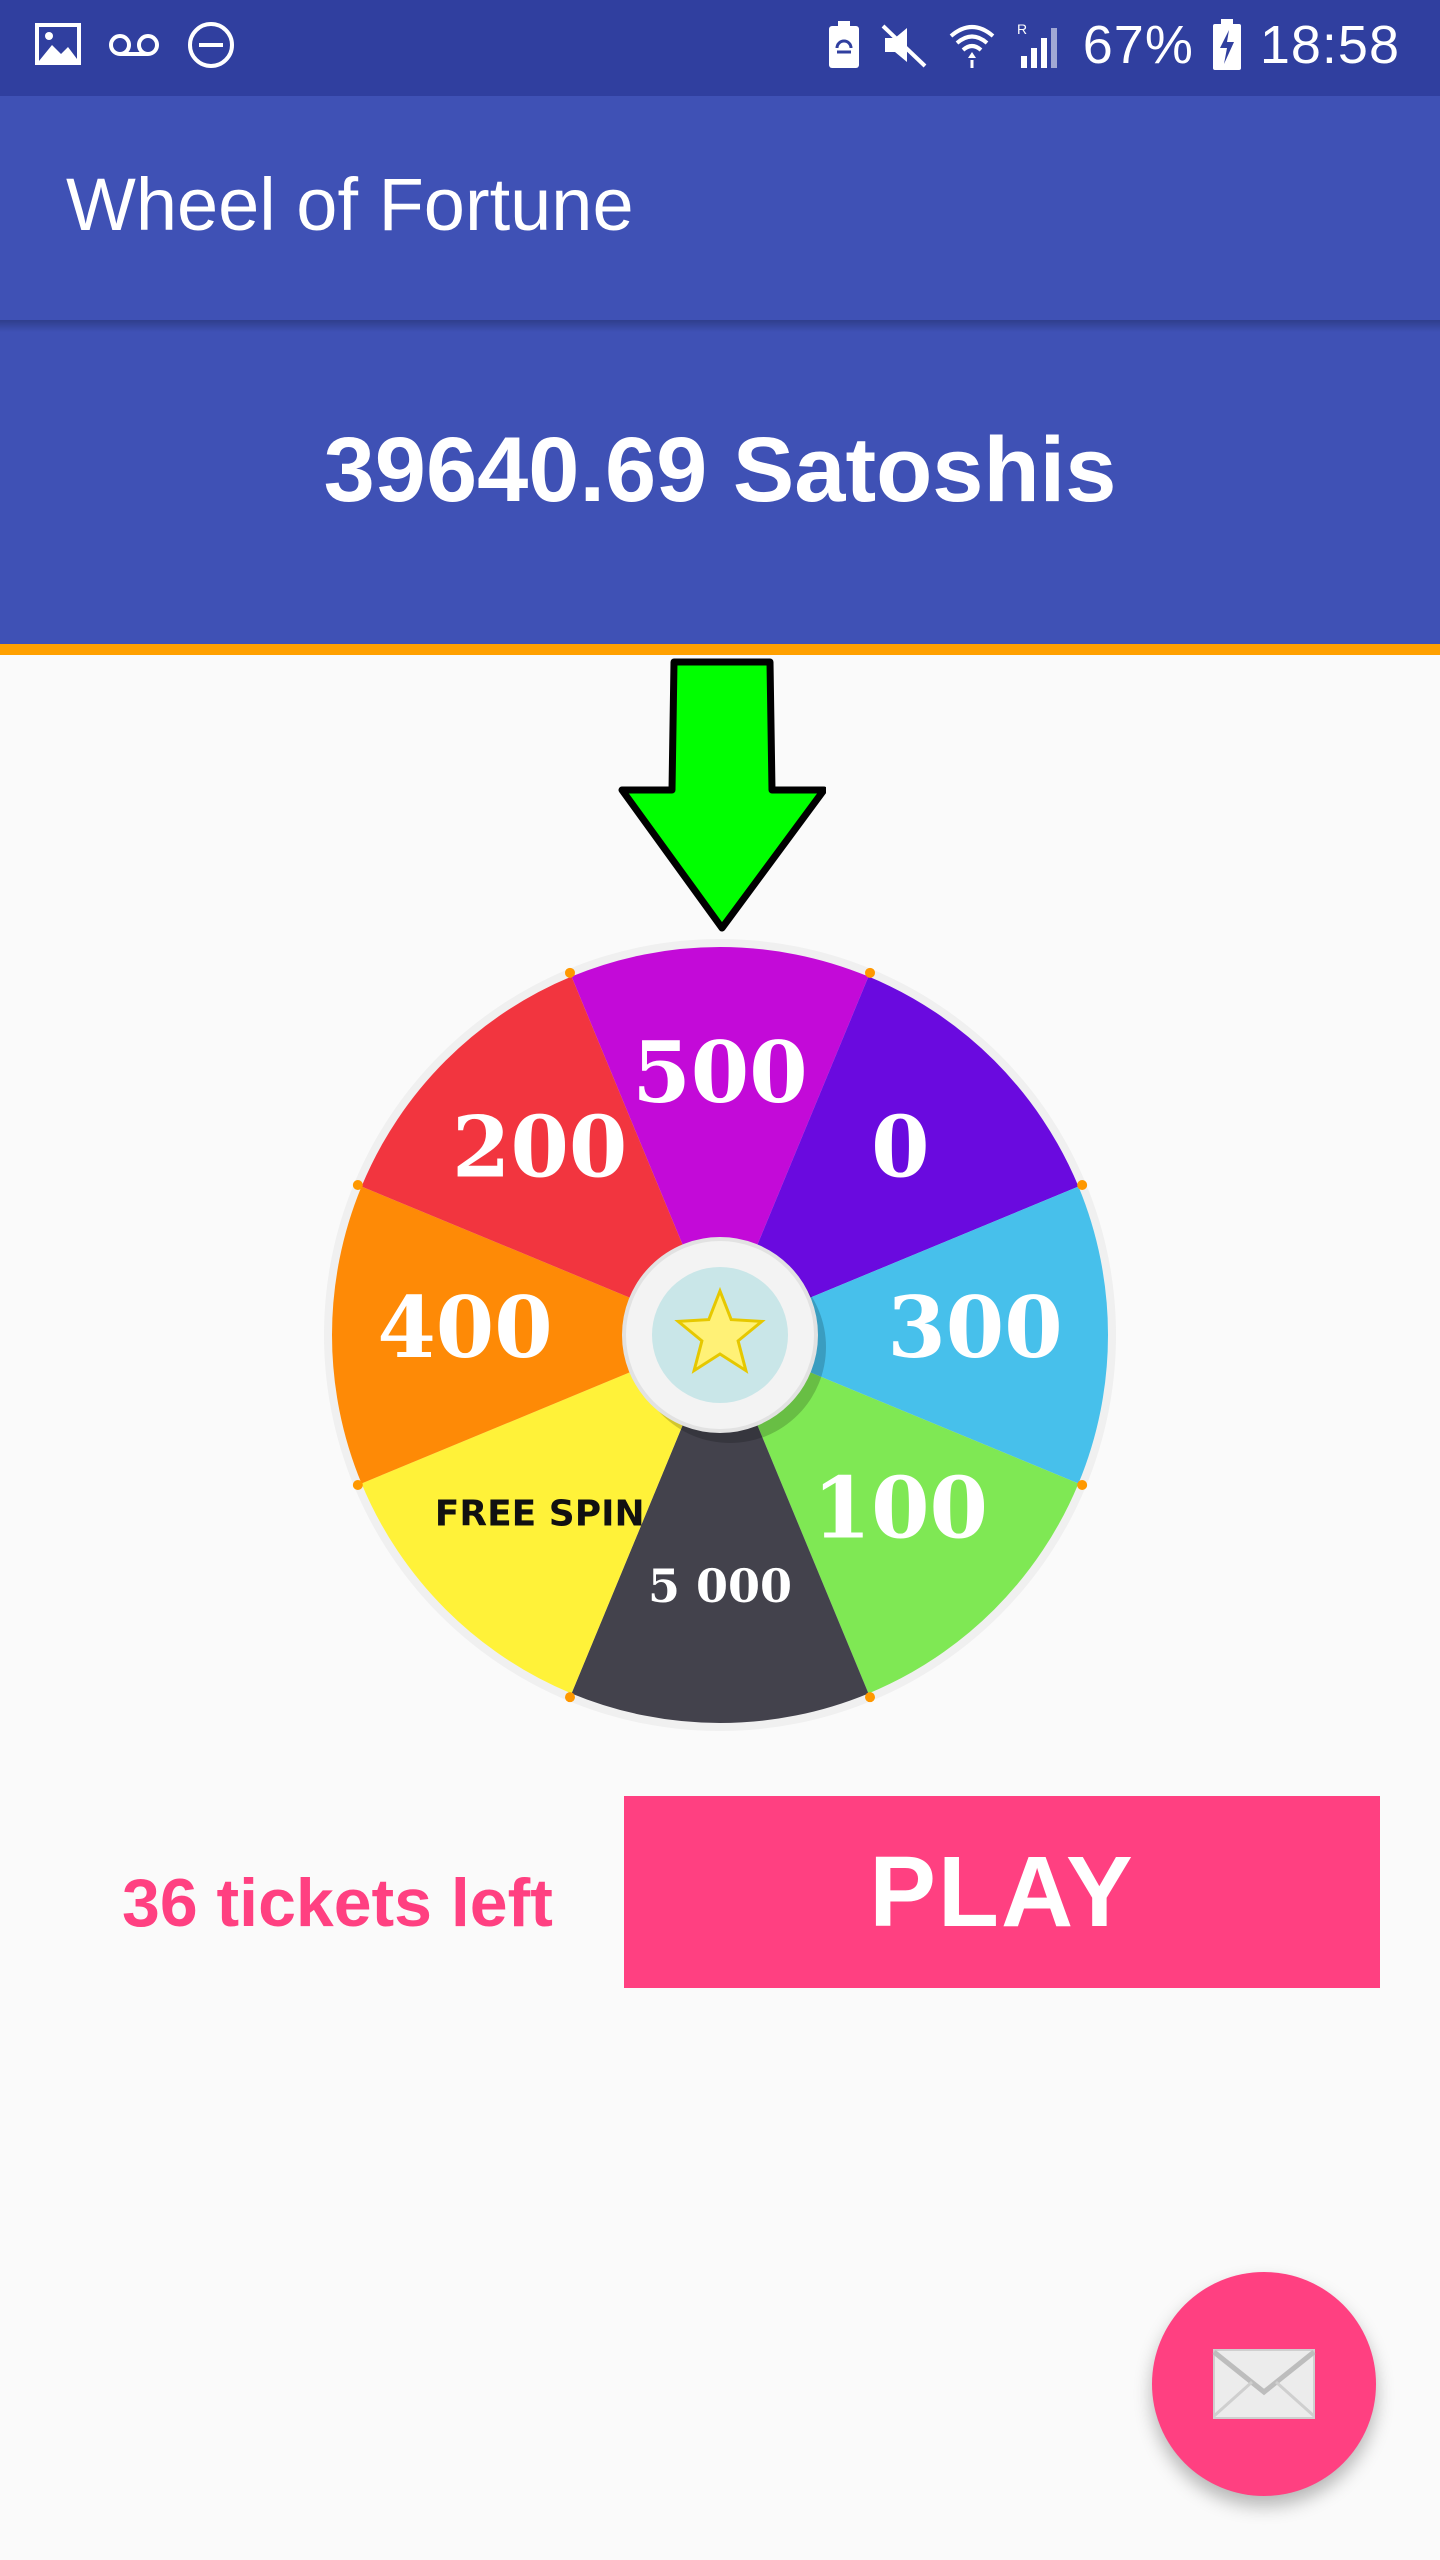 This screenshot has height=2560, width=1440. I want to click on do-not-disturb-icon, so click(211, 45).